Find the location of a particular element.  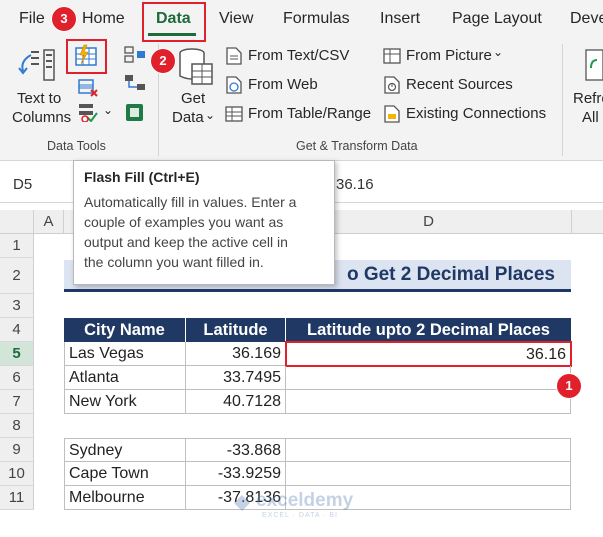

select-all-corner is located at coordinates (17, 222).